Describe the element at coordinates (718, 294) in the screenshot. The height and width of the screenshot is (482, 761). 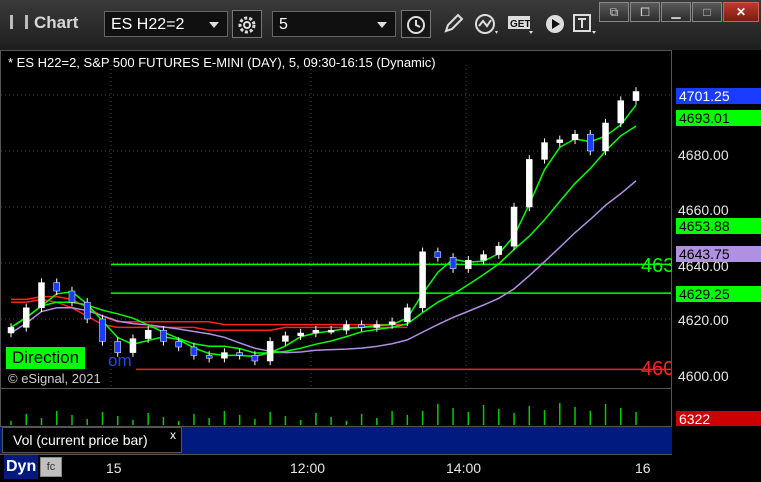
I see `green-level-badge: 4629.25` at that location.